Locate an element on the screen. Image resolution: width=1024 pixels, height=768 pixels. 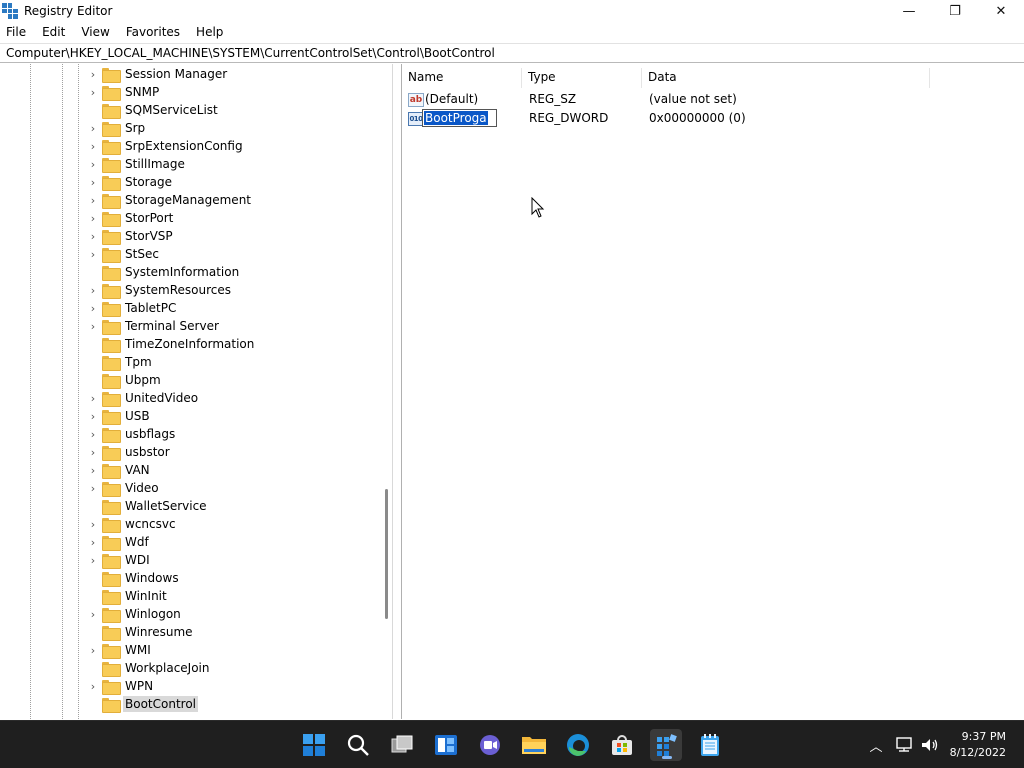
tree-item: › USB is located at coordinates (231, 416).